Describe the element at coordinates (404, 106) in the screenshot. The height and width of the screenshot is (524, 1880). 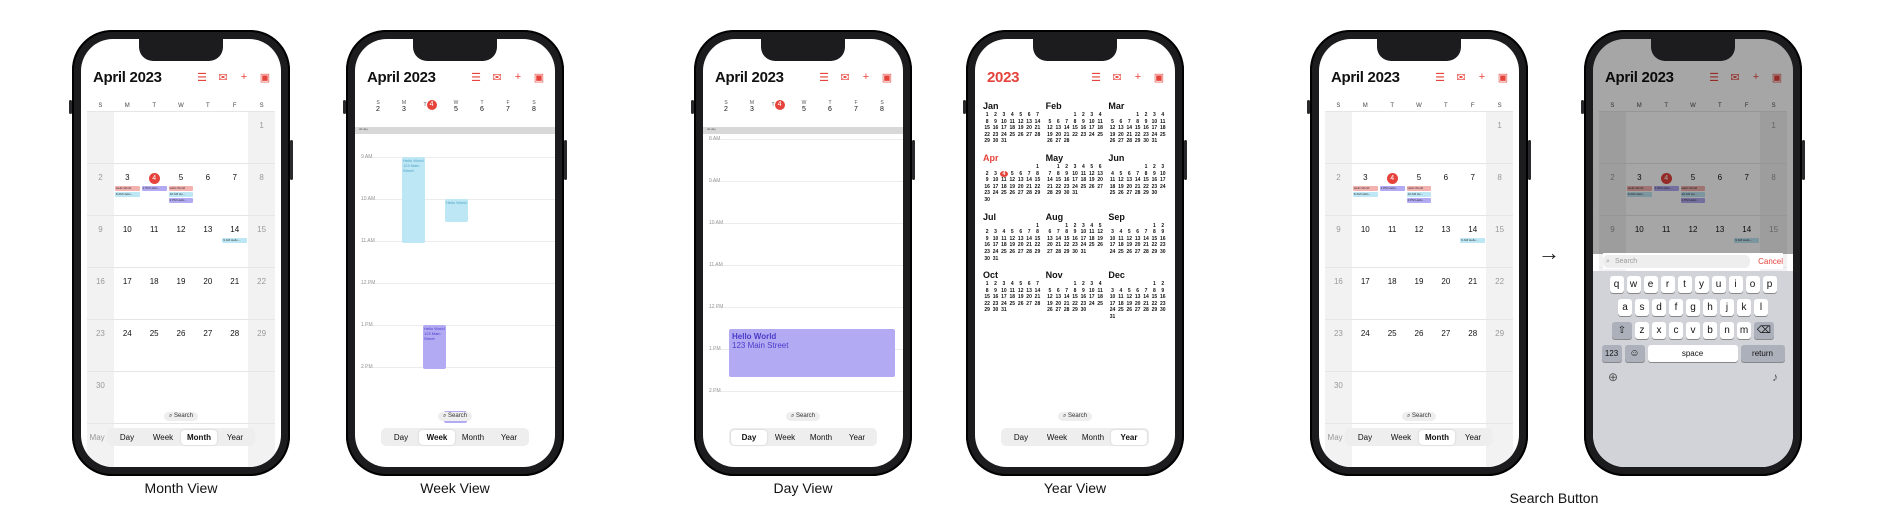
I see `week-day: M3` at that location.